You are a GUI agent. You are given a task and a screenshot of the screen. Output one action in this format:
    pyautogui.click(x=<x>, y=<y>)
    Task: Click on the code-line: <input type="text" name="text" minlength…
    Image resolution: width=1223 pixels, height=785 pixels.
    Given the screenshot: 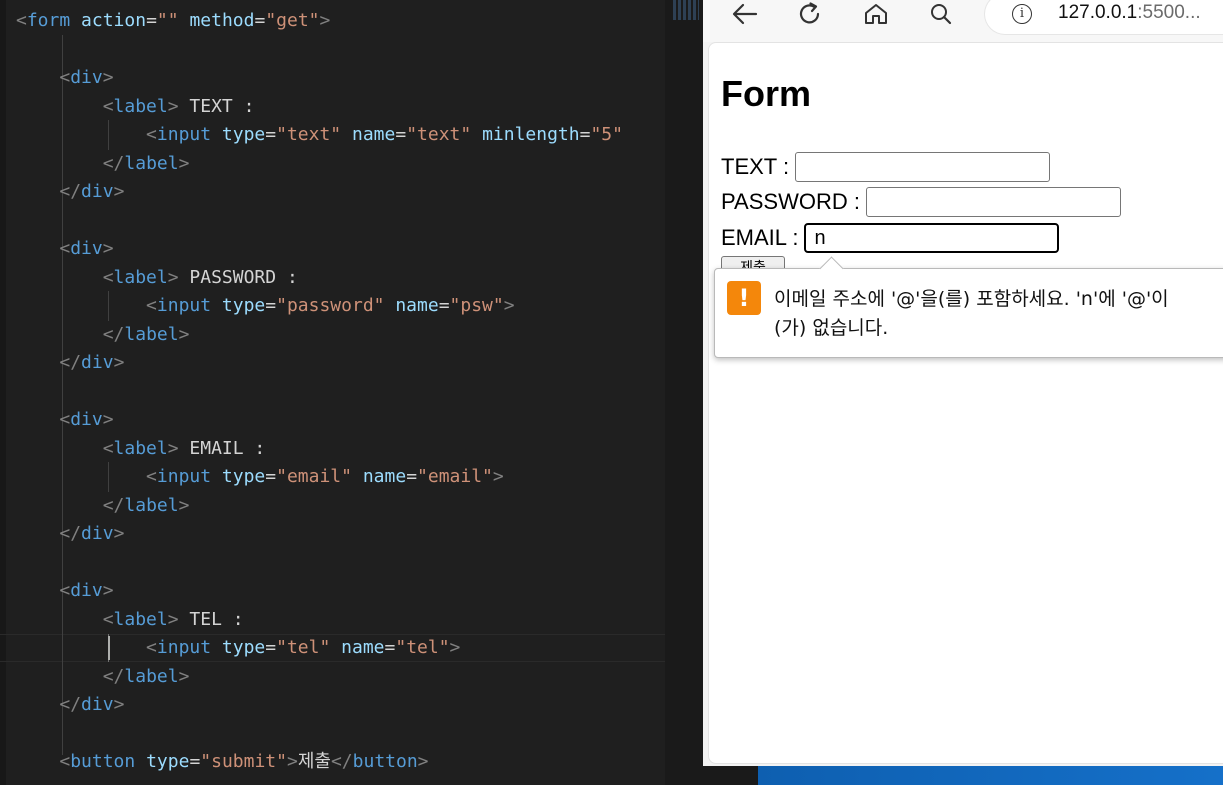 What is the action you would take?
    pyautogui.click(x=319, y=135)
    